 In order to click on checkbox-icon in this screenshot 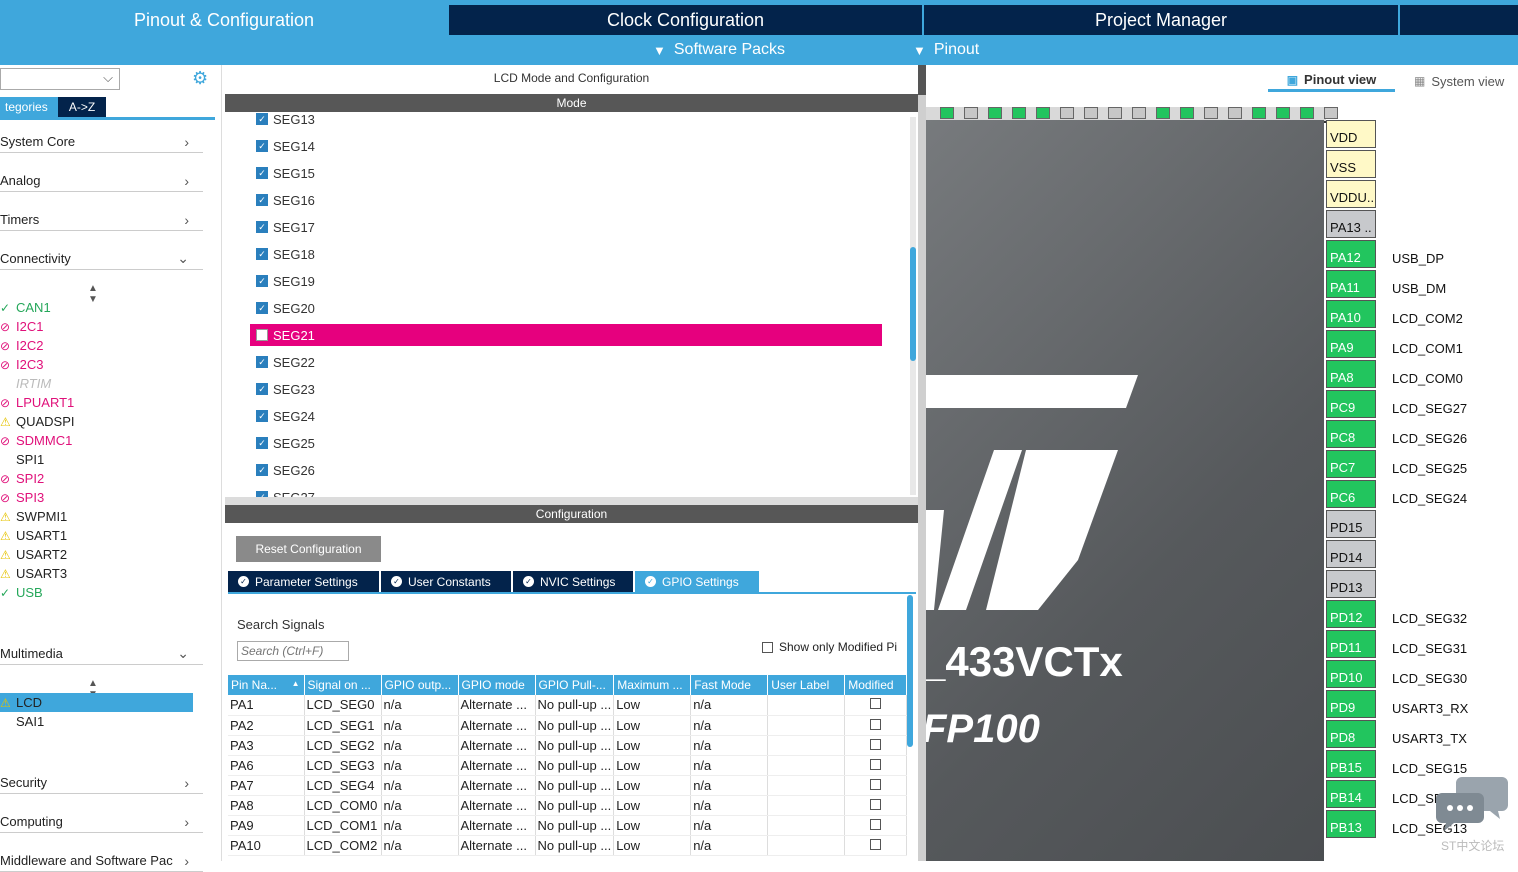, I will do `click(262, 335)`.